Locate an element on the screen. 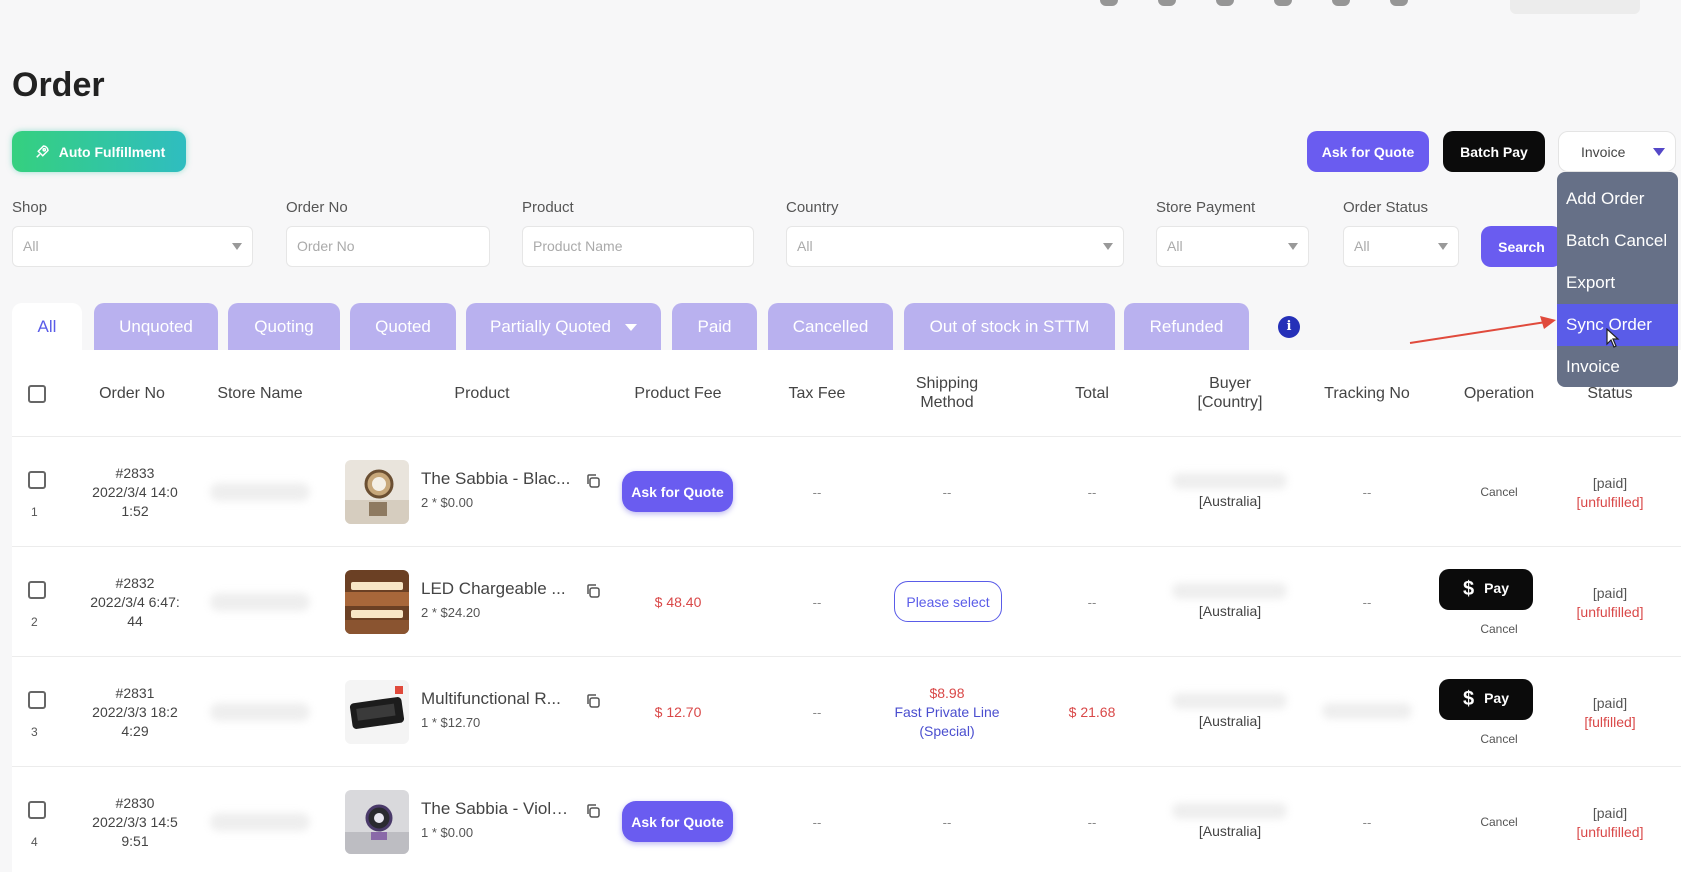 The width and height of the screenshot is (1681, 872). country-select-value: All is located at coordinates (805, 246).